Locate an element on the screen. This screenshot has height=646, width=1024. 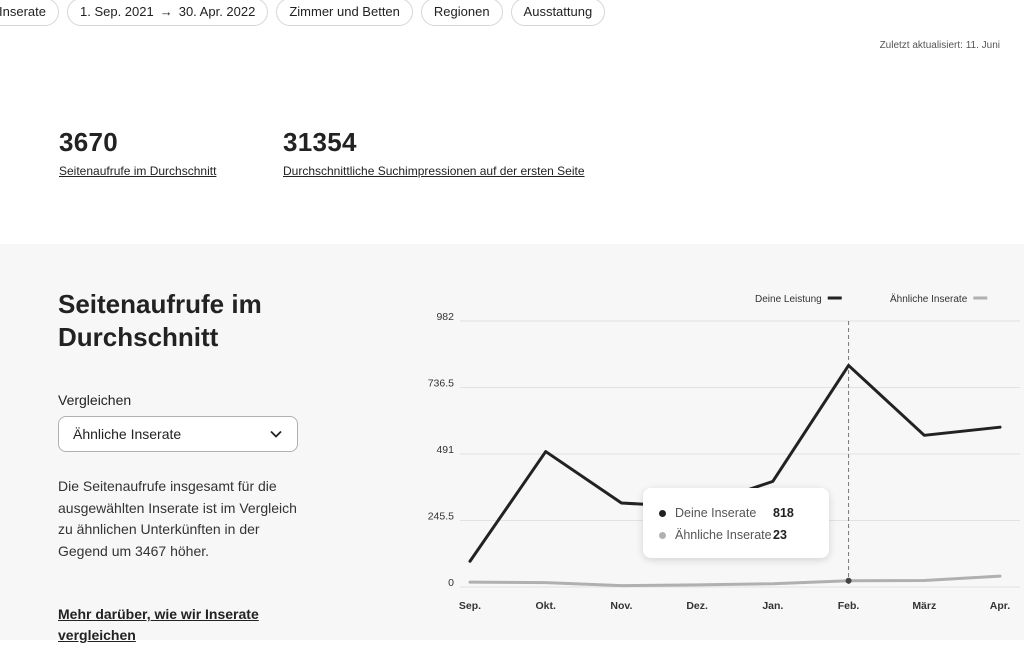
filter-rooms-chip: Zimmer und Betten is located at coordinates (344, 13).